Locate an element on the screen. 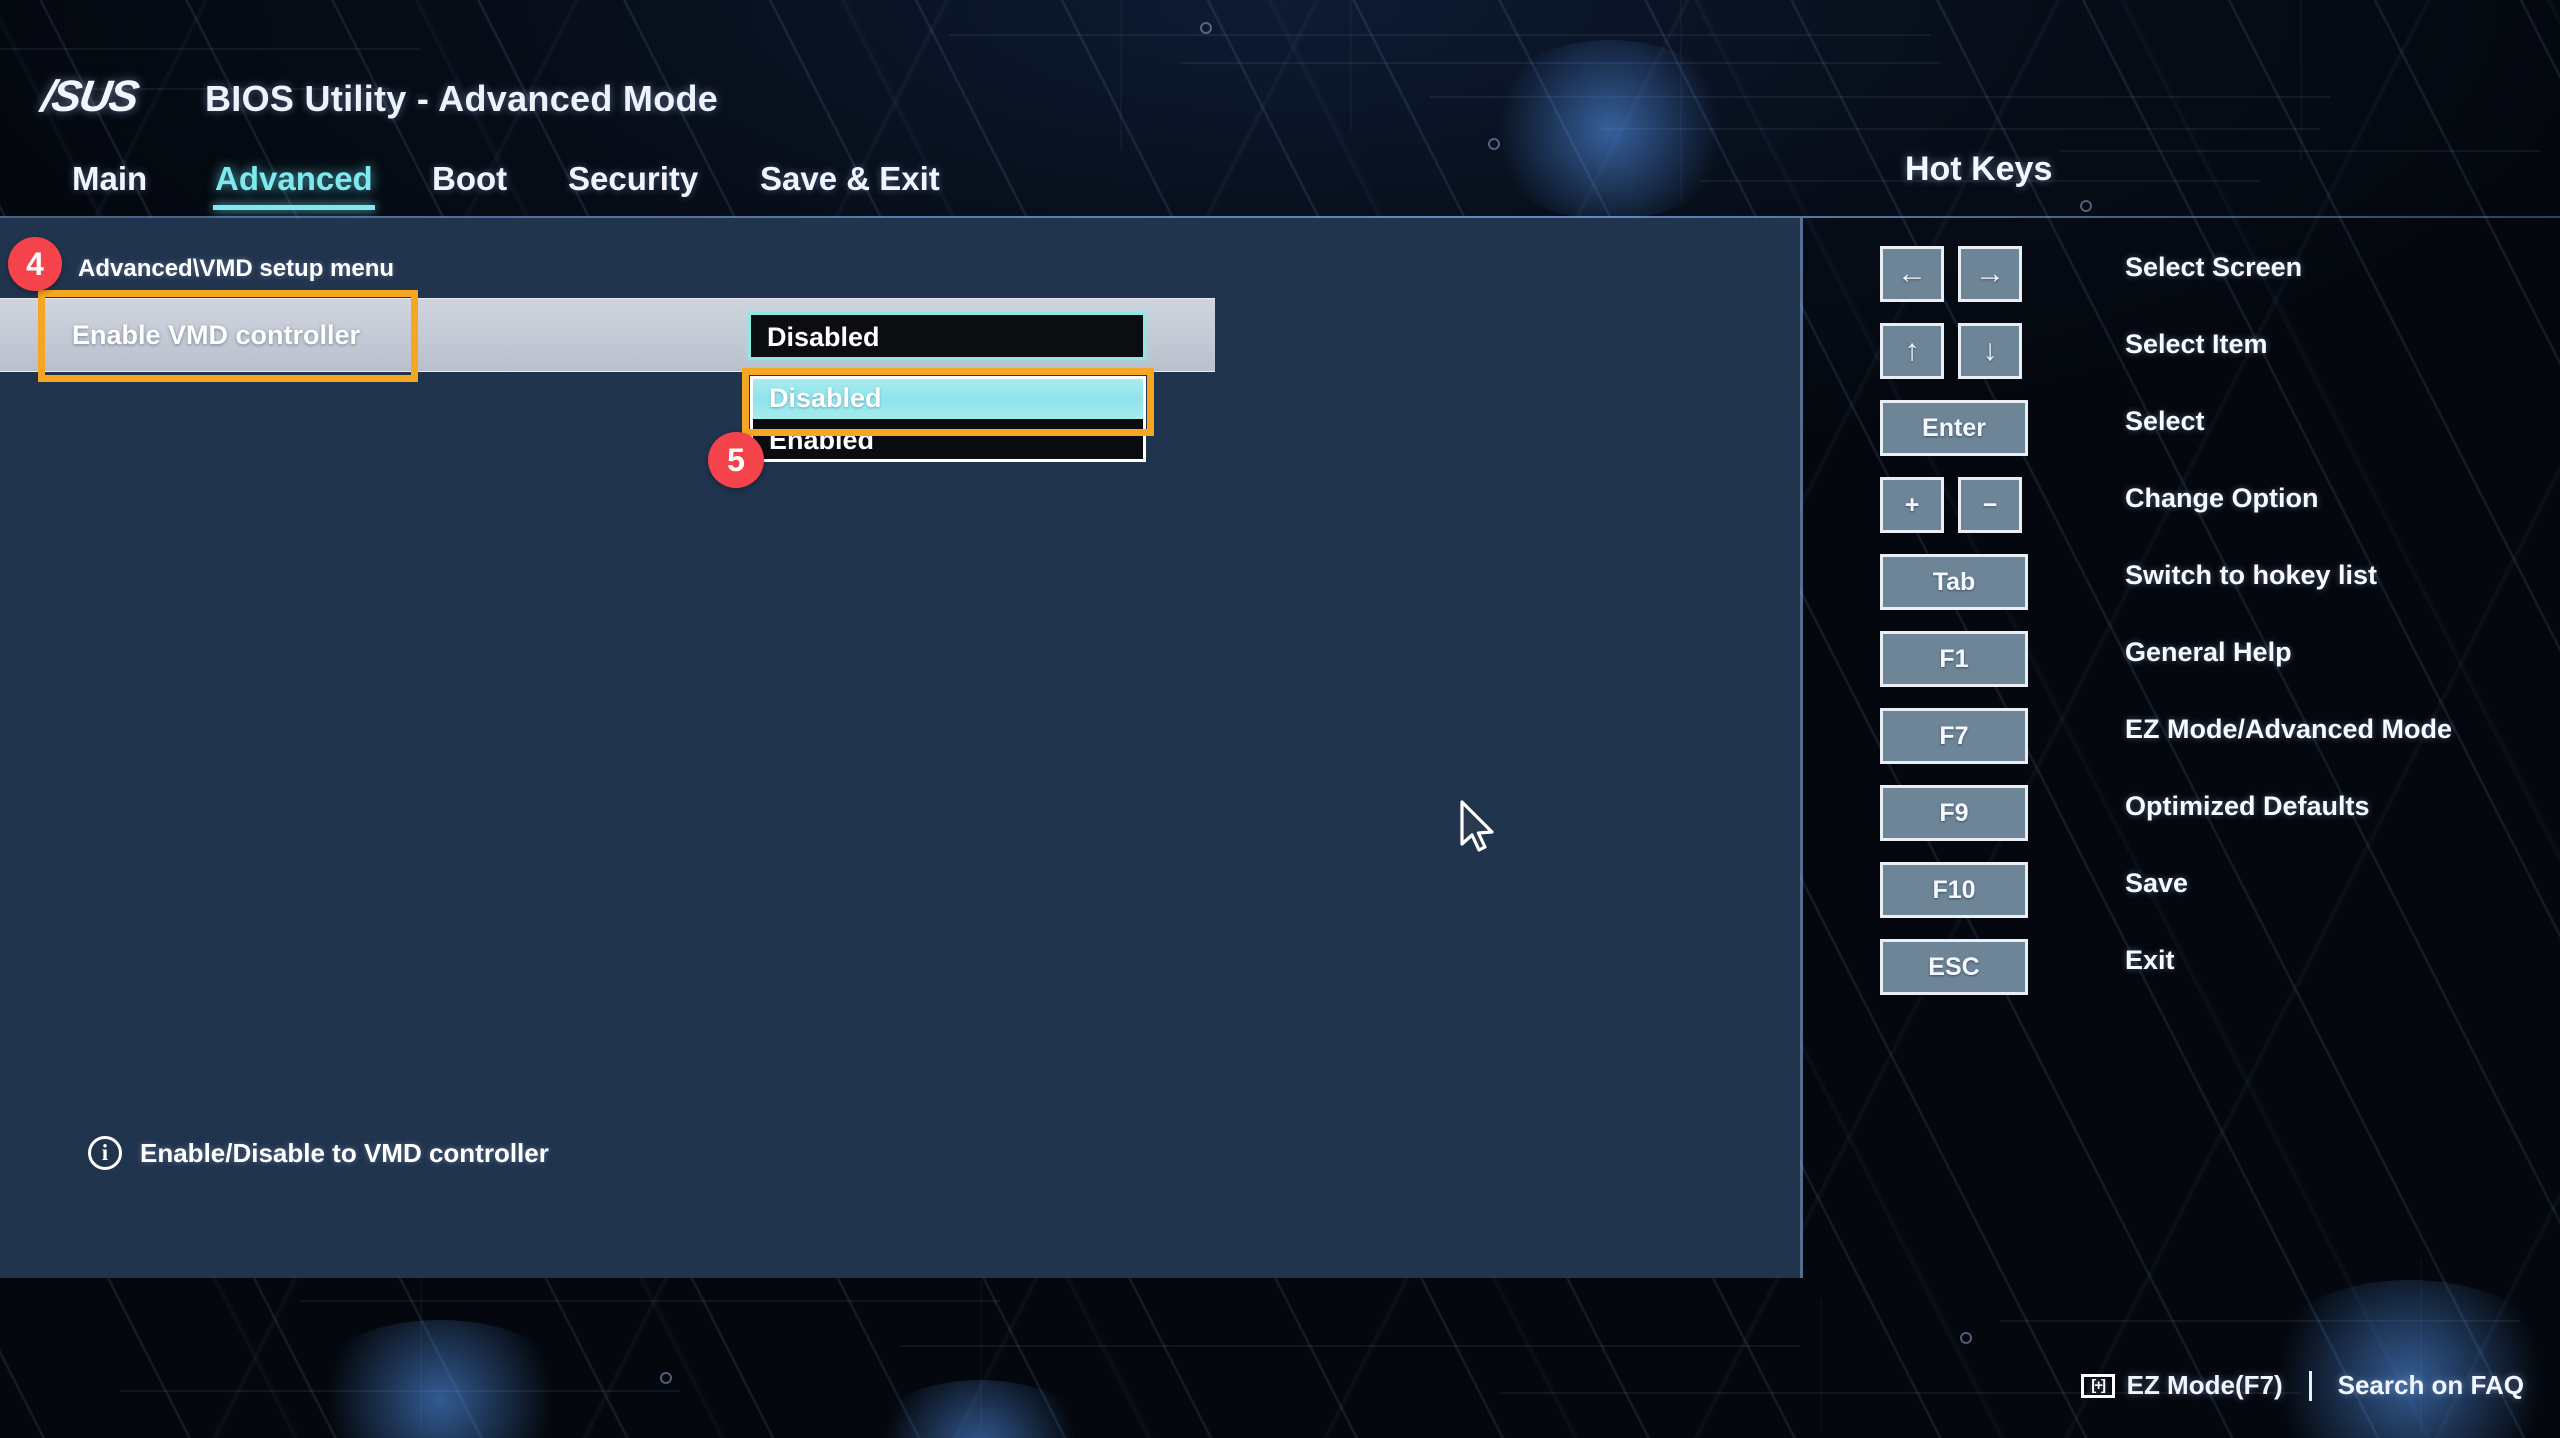  hot-key-description: Switch to hokey list is located at coordinates (2251, 575).